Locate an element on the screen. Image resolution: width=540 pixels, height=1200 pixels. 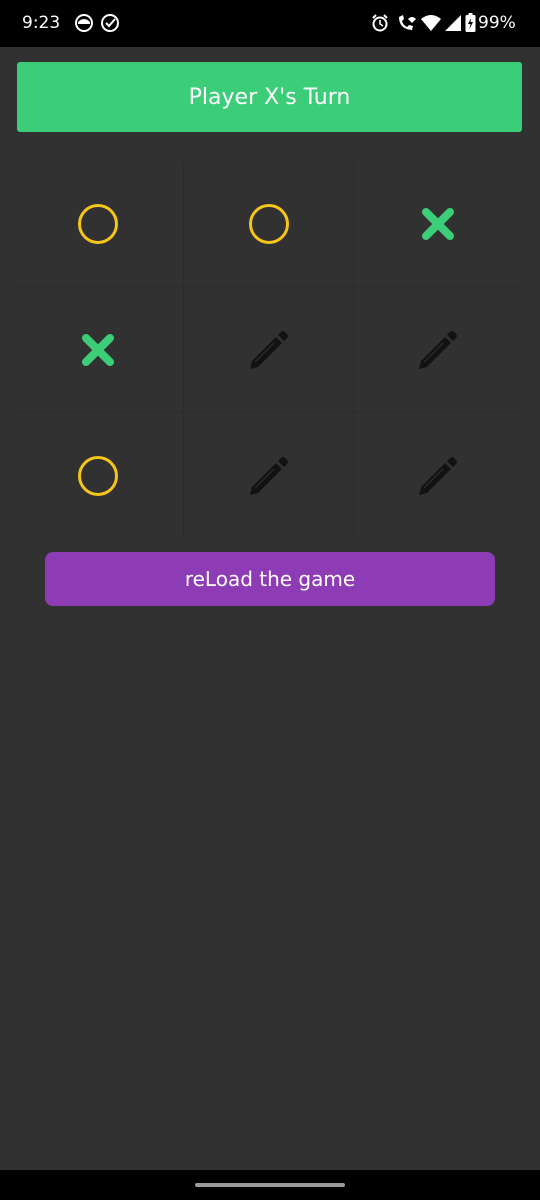
status-bar: 9:23 99% is located at coordinates (270, 23).